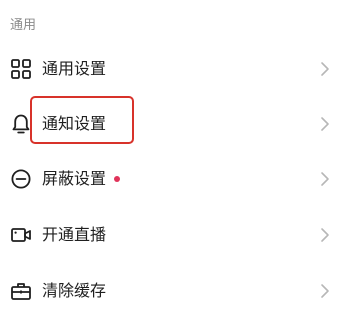 The image size is (340, 318). I want to click on settings-item-label: 清除缓存, so click(74, 290).